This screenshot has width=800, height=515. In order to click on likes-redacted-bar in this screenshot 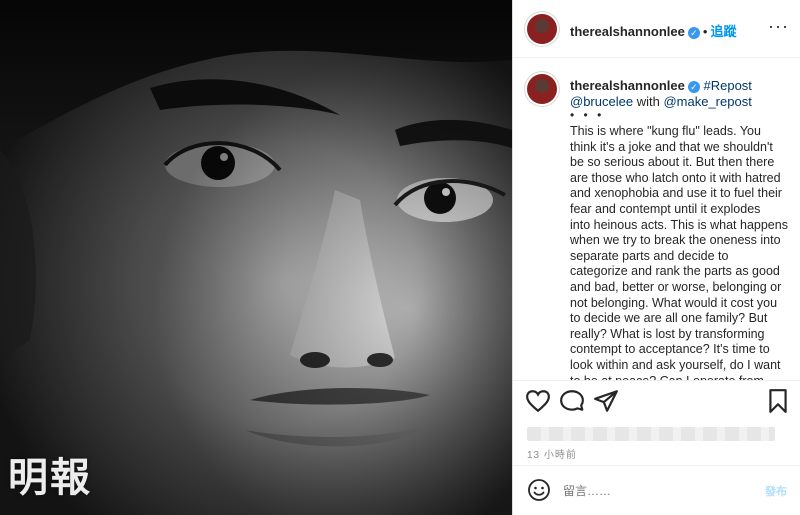, I will do `click(651, 434)`.